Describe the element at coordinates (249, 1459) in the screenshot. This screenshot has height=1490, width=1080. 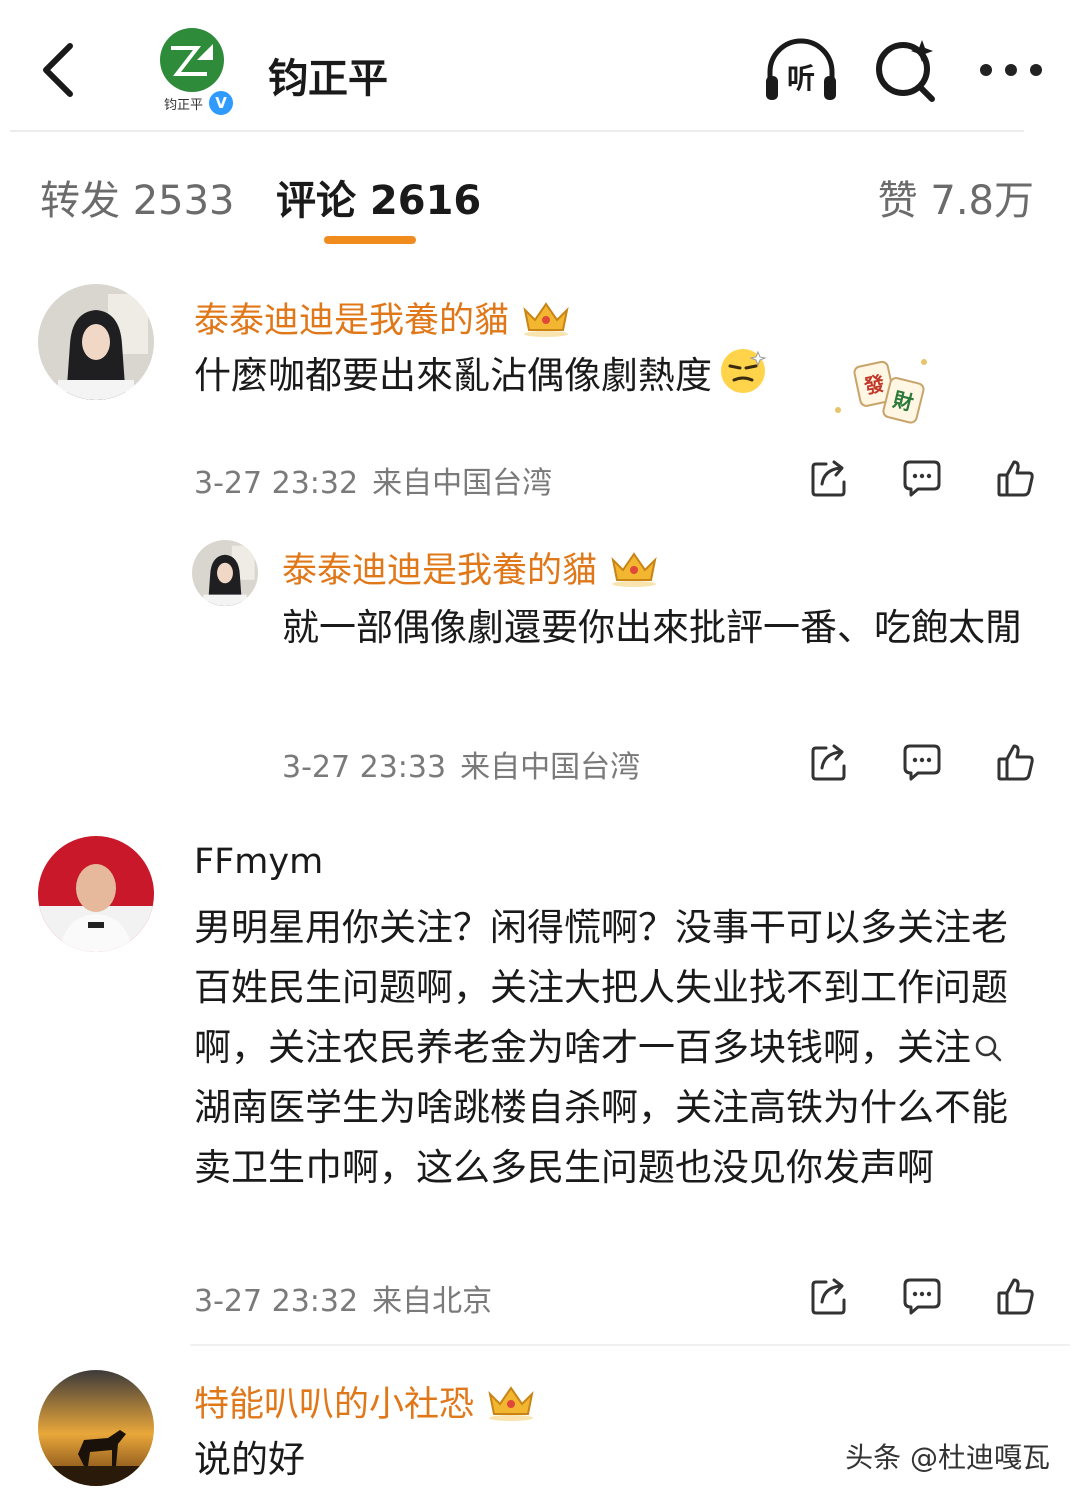
I see `comment-text: 说的好` at that location.